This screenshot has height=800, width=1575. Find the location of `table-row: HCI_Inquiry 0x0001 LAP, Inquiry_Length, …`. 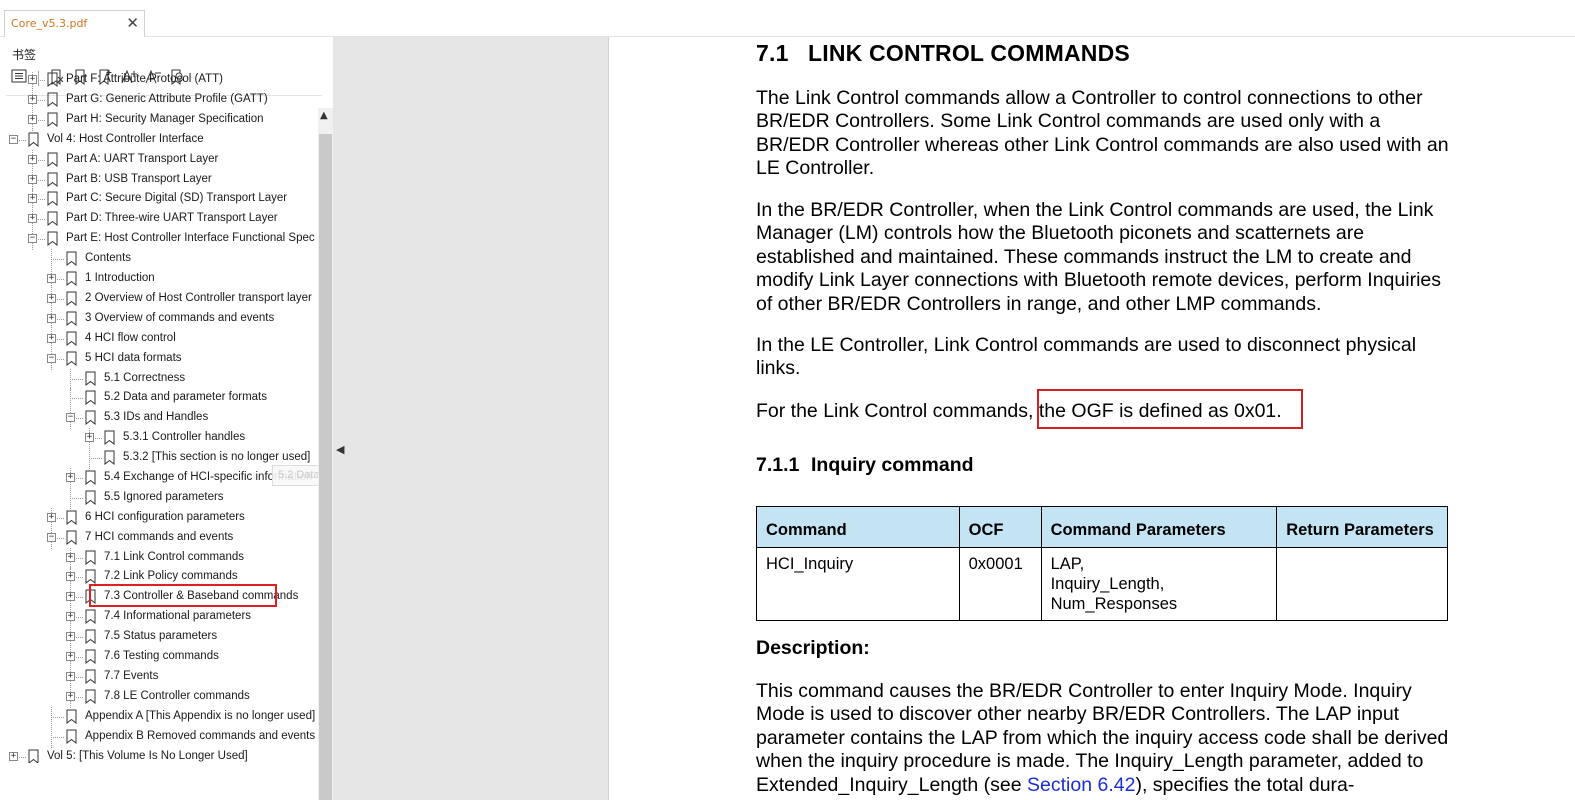

table-row: HCI_Inquiry 0x0001 LAP, Inquiry_Length, … is located at coordinates (1102, 584).